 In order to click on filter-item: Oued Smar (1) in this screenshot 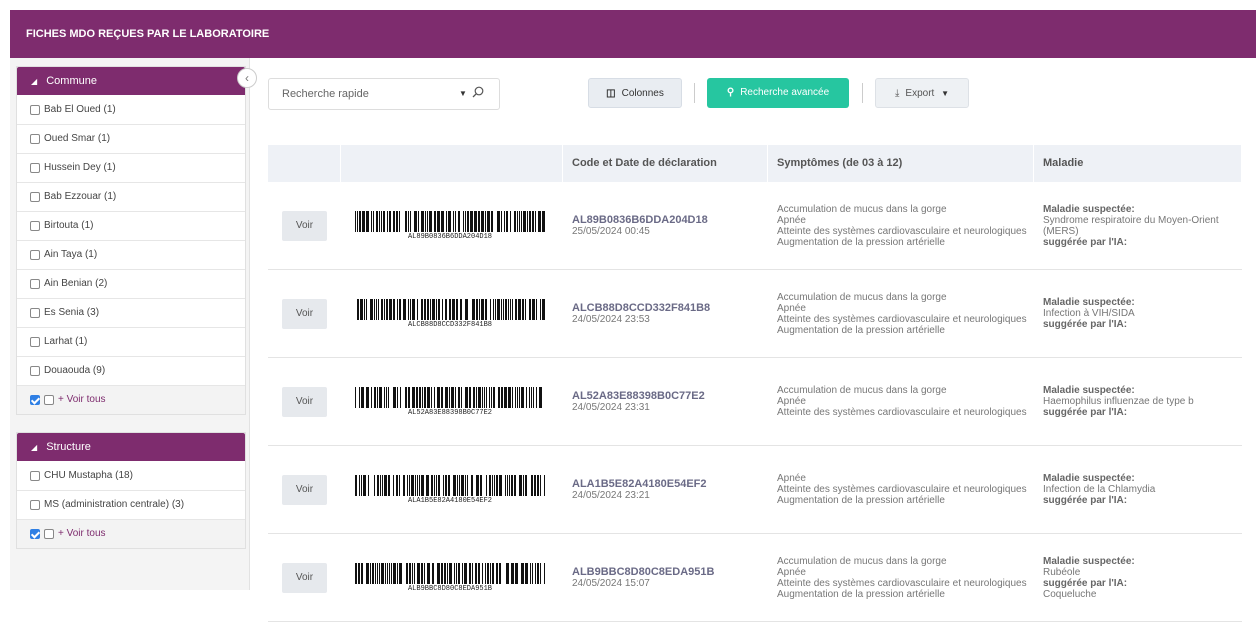, I will do `click(131, 138)`.